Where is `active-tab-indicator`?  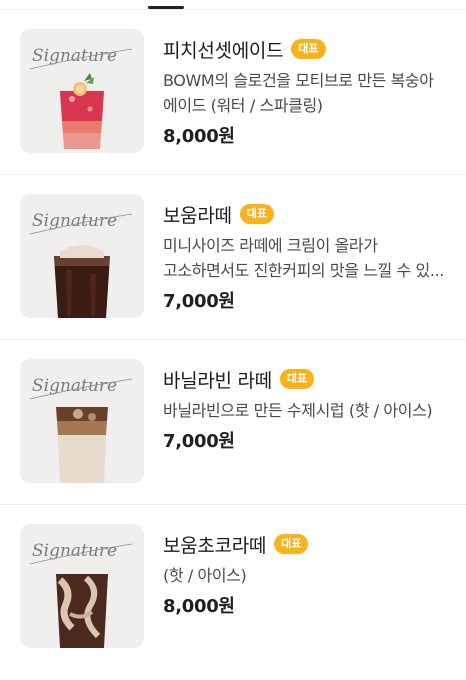
active-tab-indicator is located at coordinates (166, 7).